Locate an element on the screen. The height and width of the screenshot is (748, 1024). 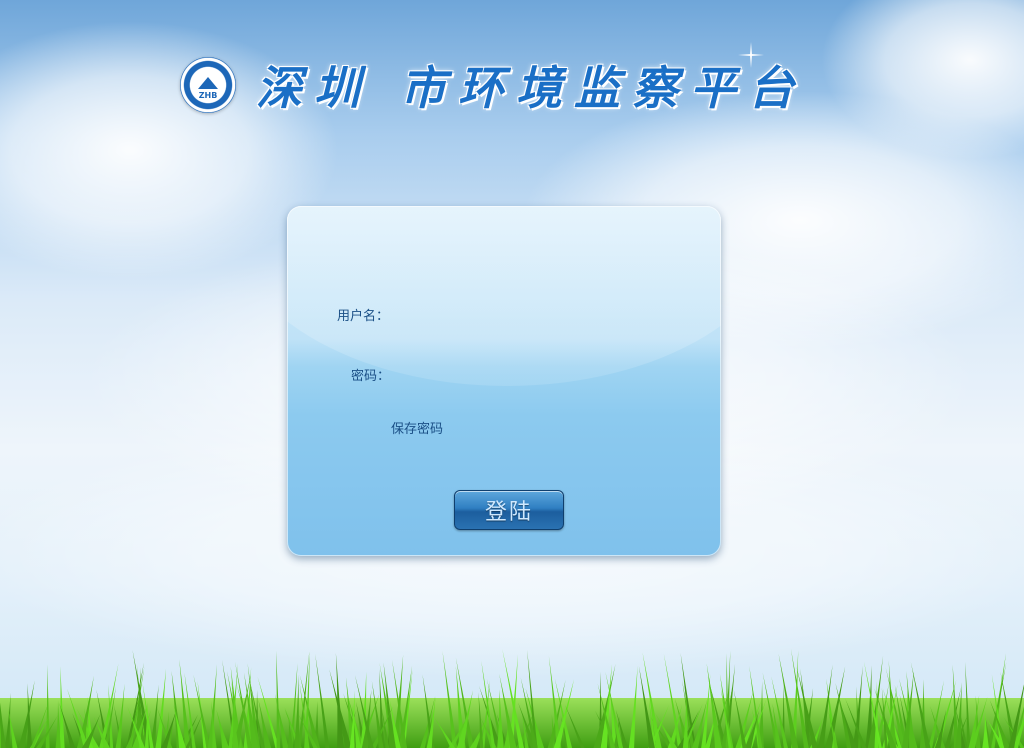
mountain-icon is located at coordinates (208, 83).